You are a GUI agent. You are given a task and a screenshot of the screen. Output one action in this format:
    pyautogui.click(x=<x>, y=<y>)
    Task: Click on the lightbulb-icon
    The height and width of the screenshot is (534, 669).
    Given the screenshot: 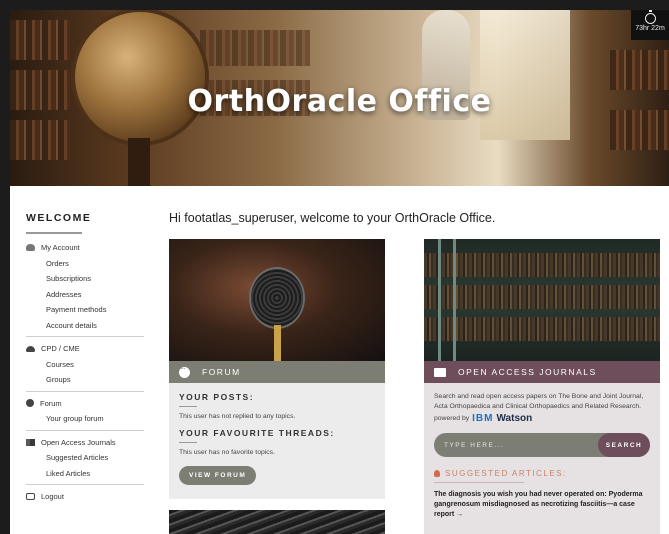 What is the action you would take?
    pyautogui.click(x=437, y=473)
    